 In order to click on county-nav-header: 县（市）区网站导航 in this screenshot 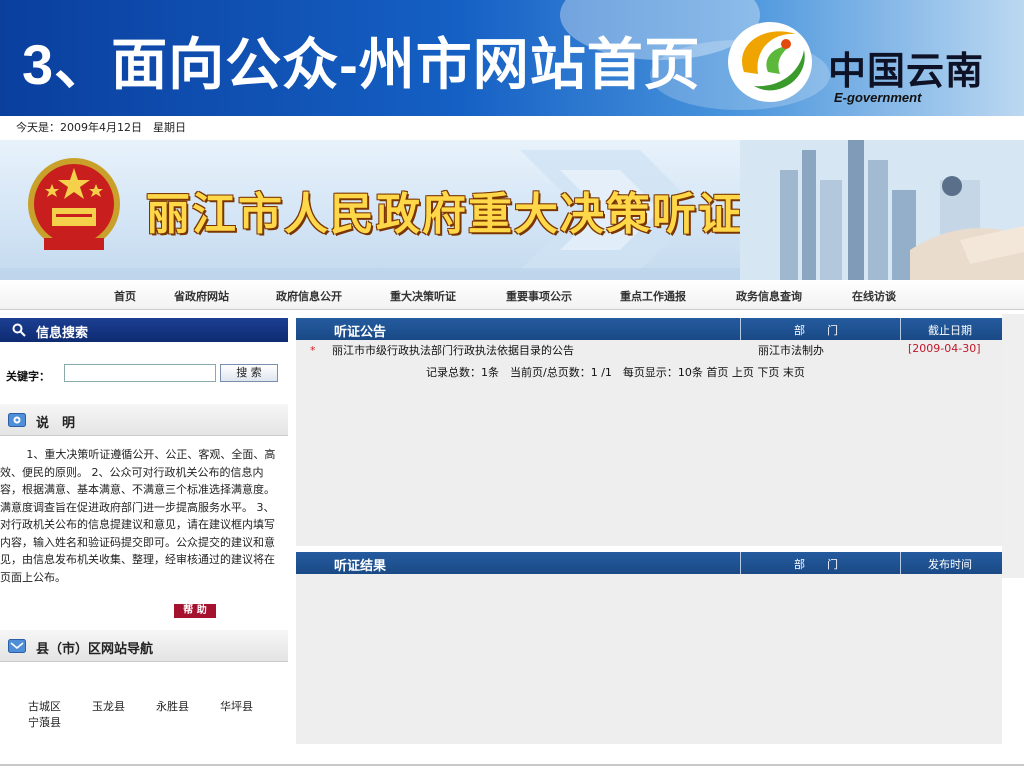, I will do `click(144, 646)`.